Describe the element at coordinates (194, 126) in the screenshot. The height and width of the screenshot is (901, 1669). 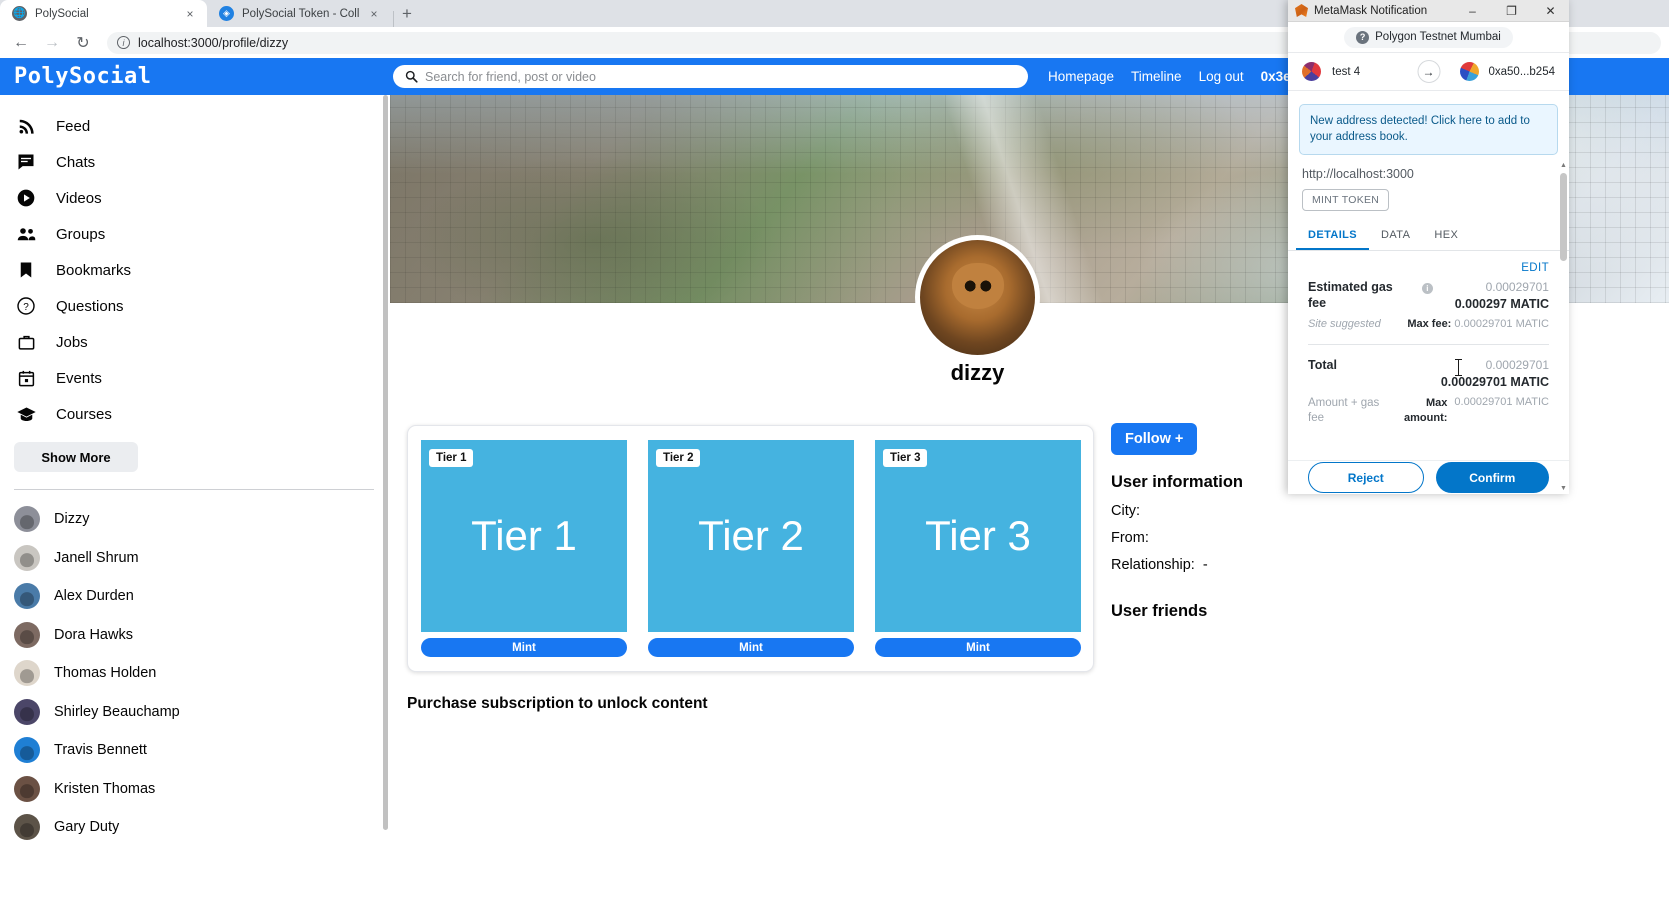
I see `sidebar-item-feed: Feed` at that location.